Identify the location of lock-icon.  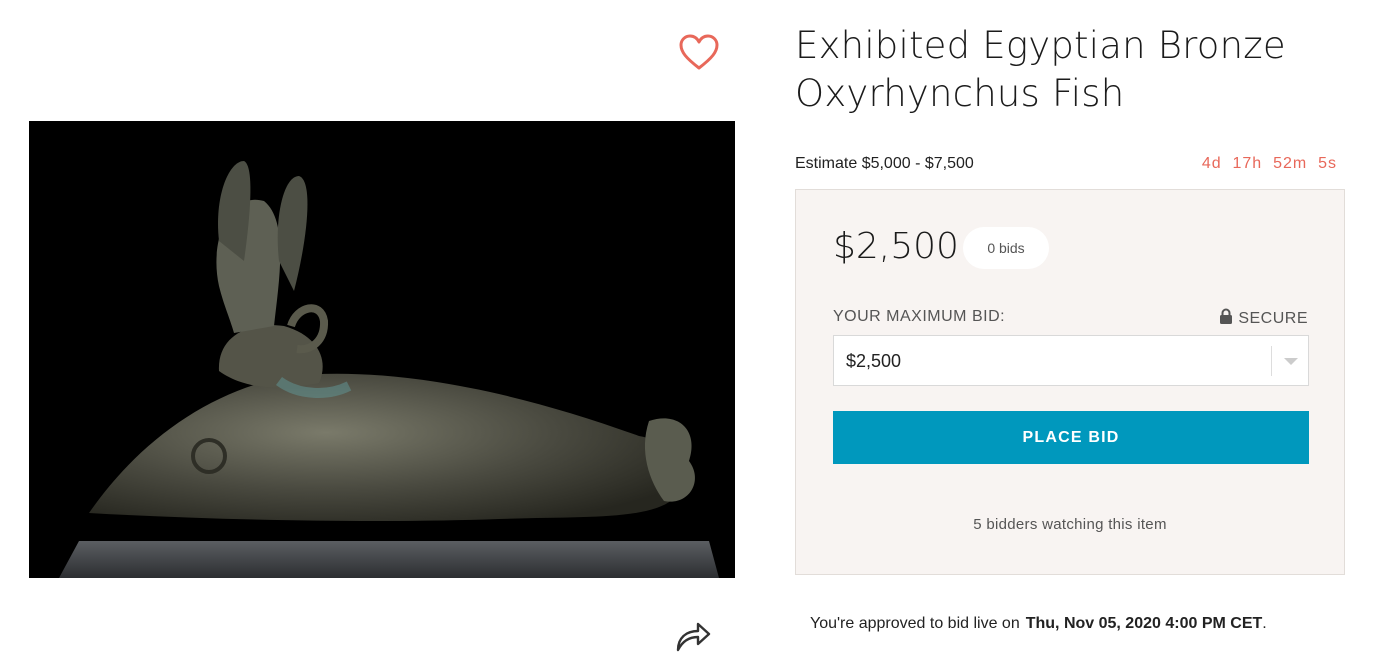
(1226, 318).